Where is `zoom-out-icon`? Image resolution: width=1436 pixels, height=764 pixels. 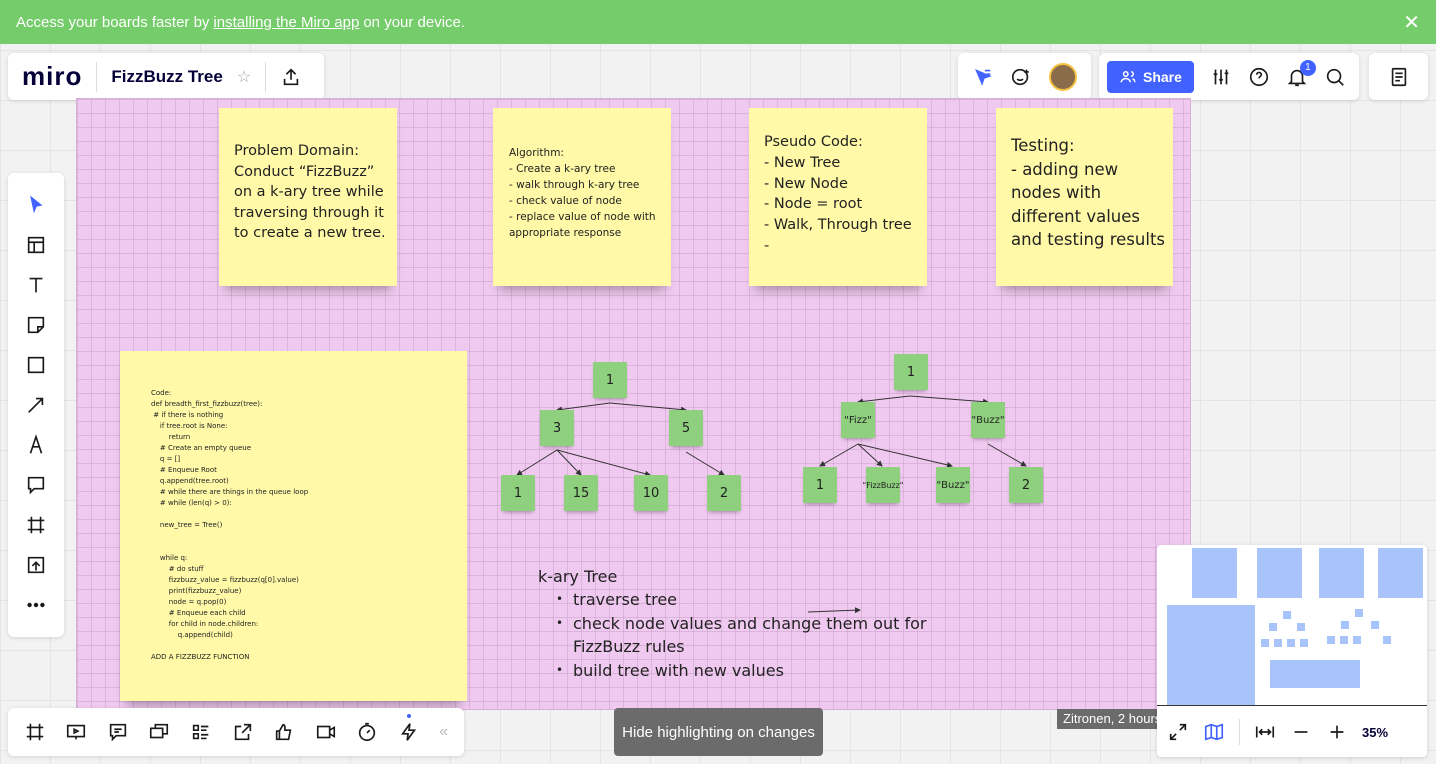
zoom-out-icon is located at coordinates (1301, 732).